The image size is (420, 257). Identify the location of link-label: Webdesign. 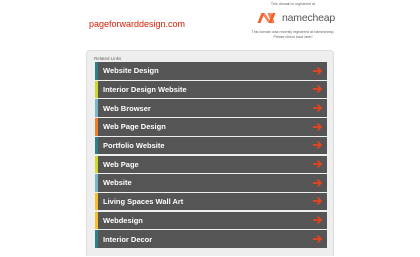
(123, 220).